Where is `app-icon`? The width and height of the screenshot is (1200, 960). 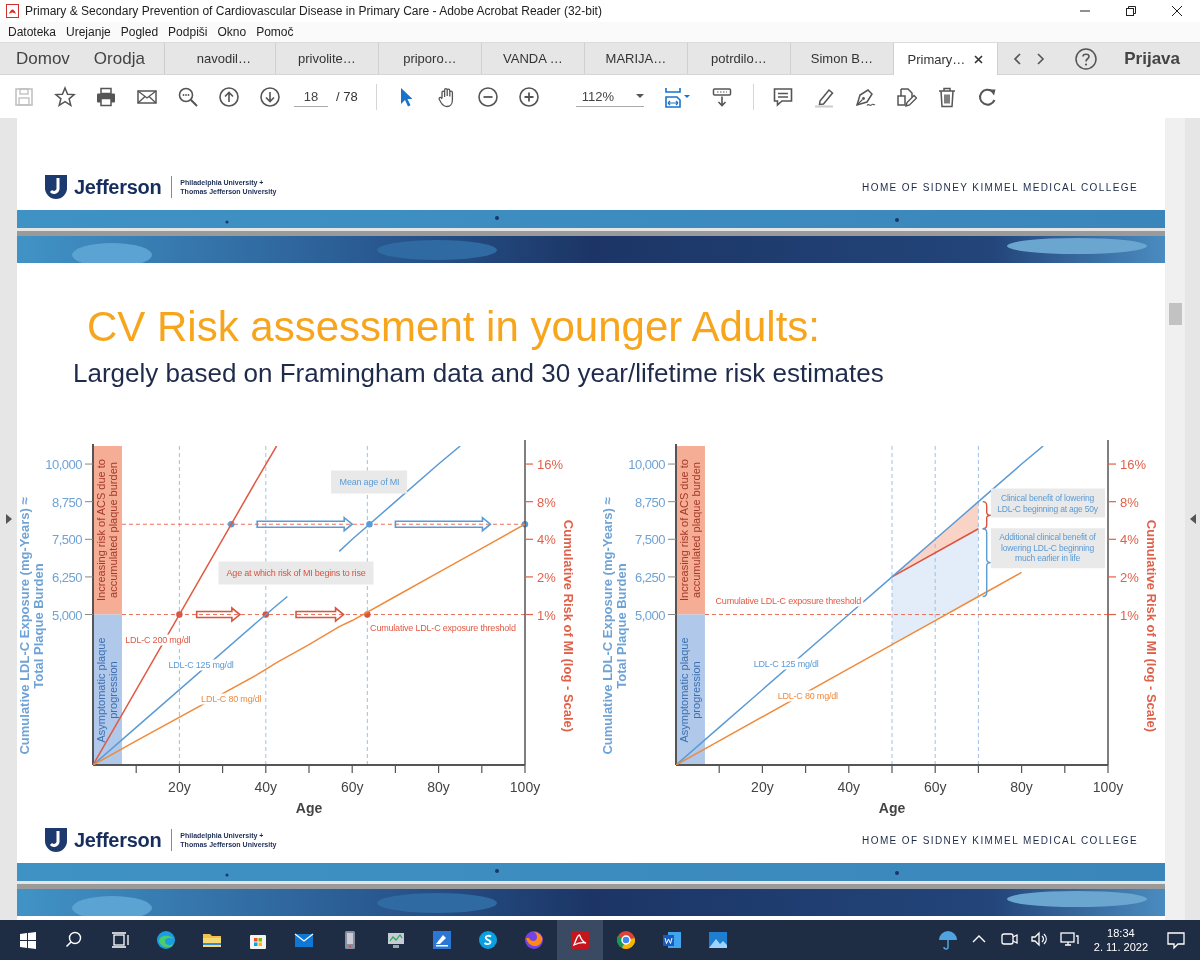
app-icon is located at coordinates (12, 11).